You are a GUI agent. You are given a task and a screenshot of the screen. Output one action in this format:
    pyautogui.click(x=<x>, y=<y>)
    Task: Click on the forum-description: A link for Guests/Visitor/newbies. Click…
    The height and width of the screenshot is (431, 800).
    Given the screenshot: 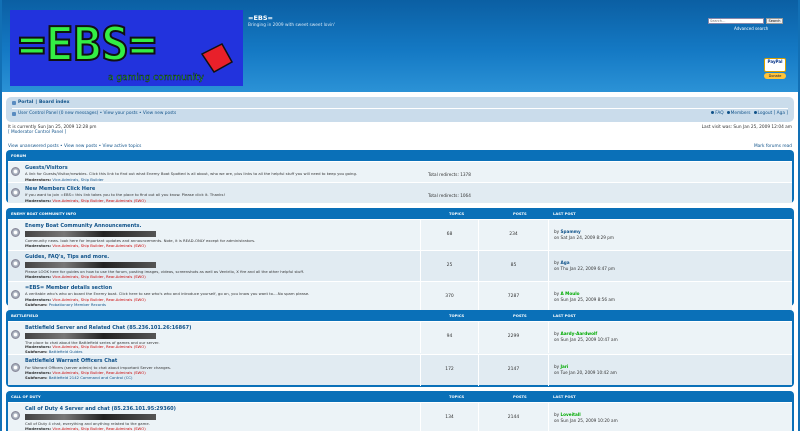 What is the action you would take?
    pyautogui.click(x=191, y=173)
    